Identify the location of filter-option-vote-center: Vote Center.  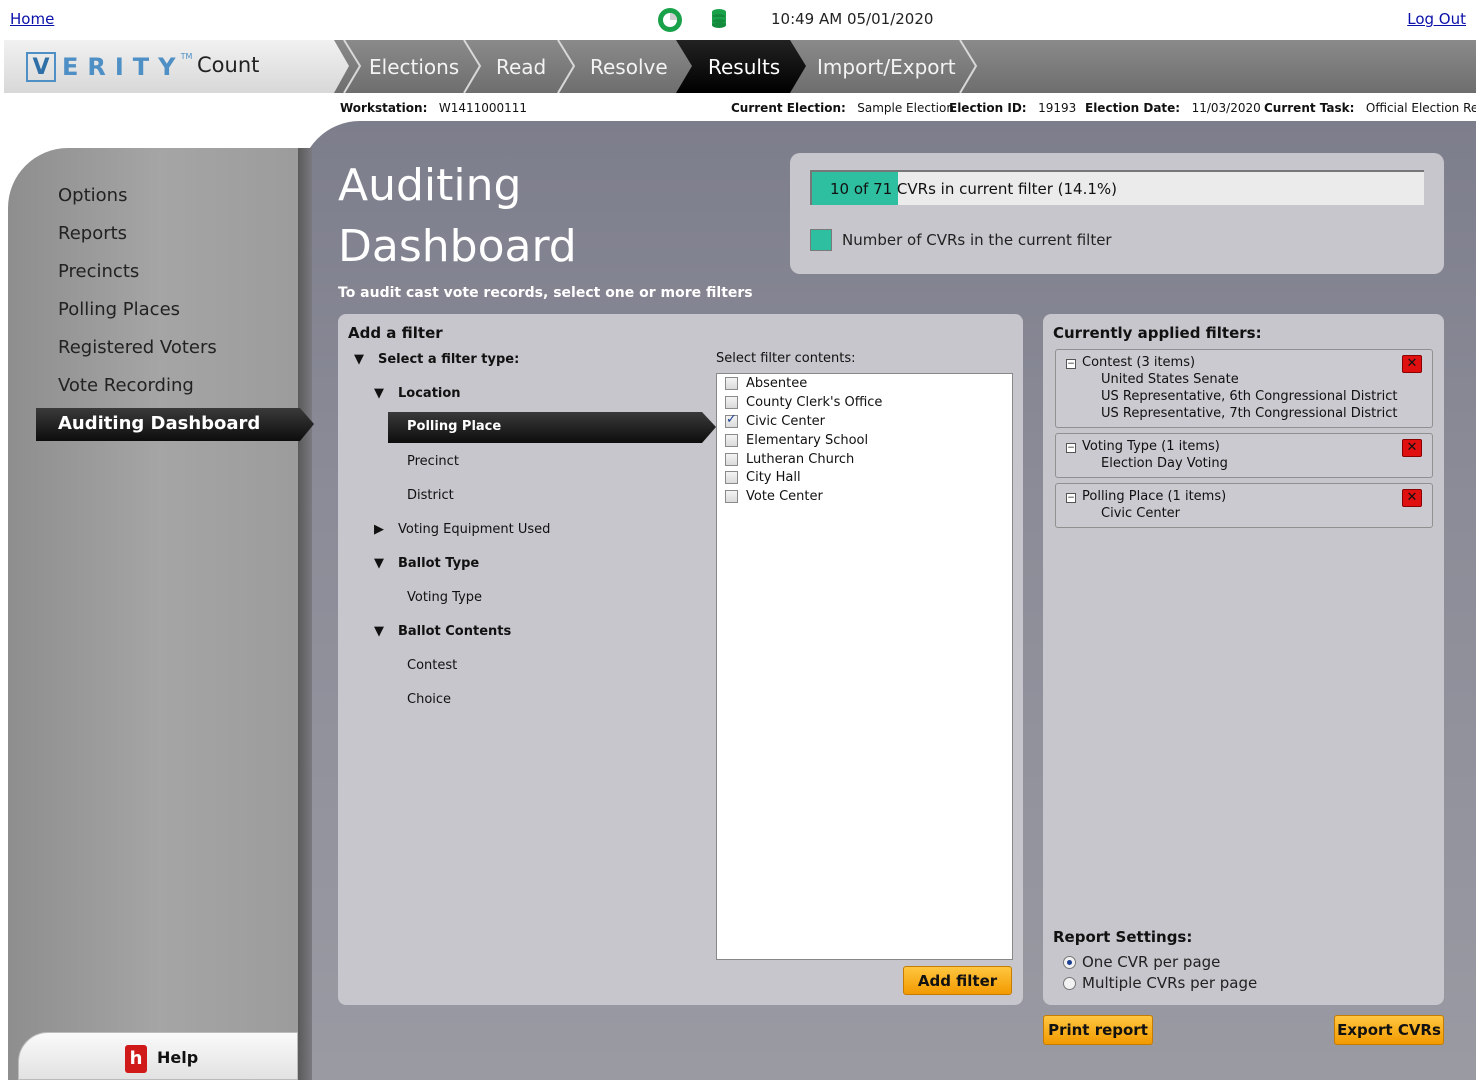
(774, 496).